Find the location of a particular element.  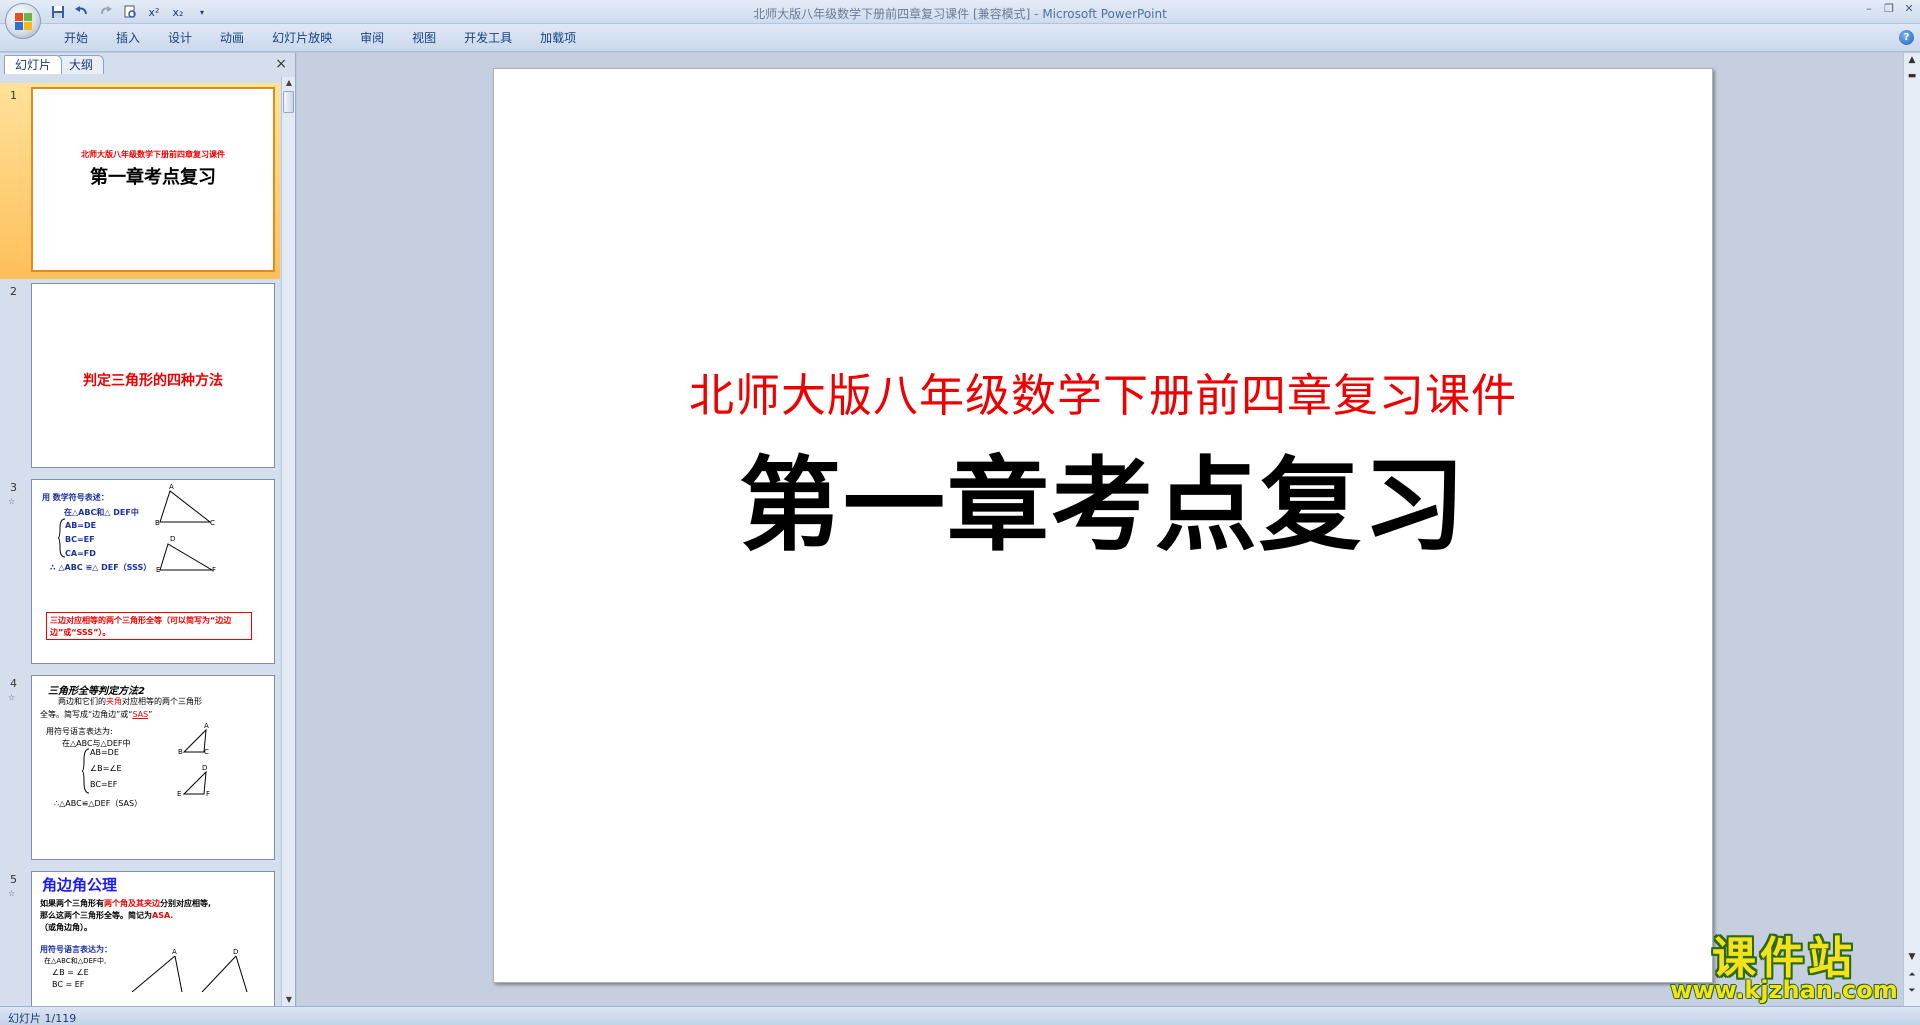

thumb-text: ∠B = ∠E is located at coordinates (70, 972).